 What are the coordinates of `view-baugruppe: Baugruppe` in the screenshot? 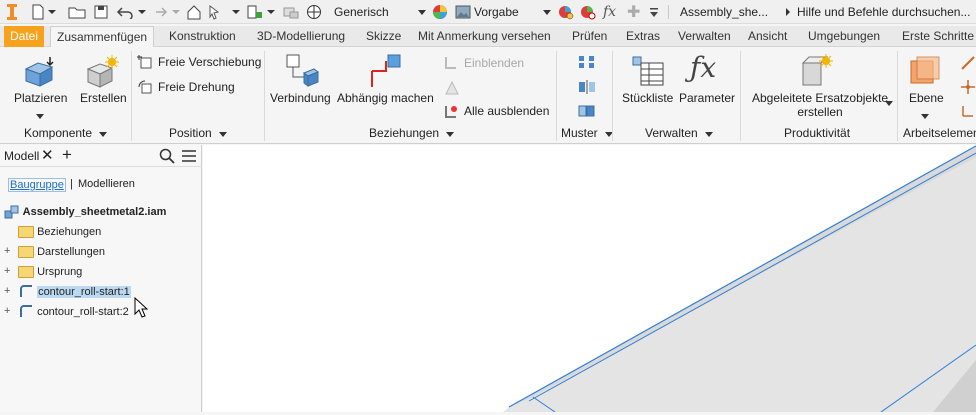 It's located at (37, 185).